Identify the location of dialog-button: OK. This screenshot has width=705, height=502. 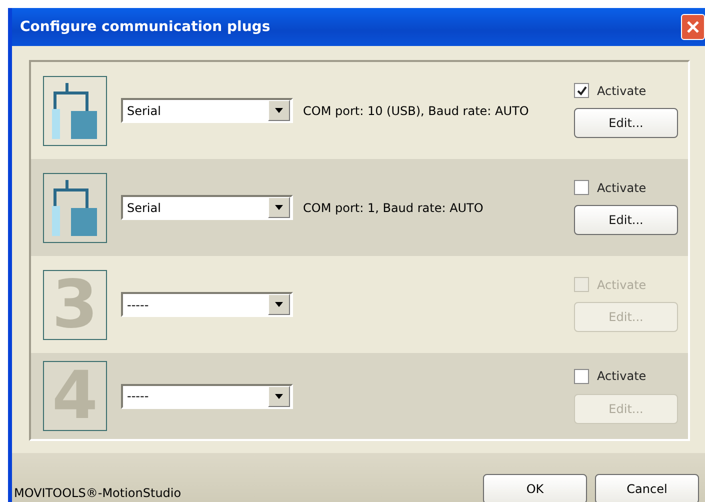
(535, 488).